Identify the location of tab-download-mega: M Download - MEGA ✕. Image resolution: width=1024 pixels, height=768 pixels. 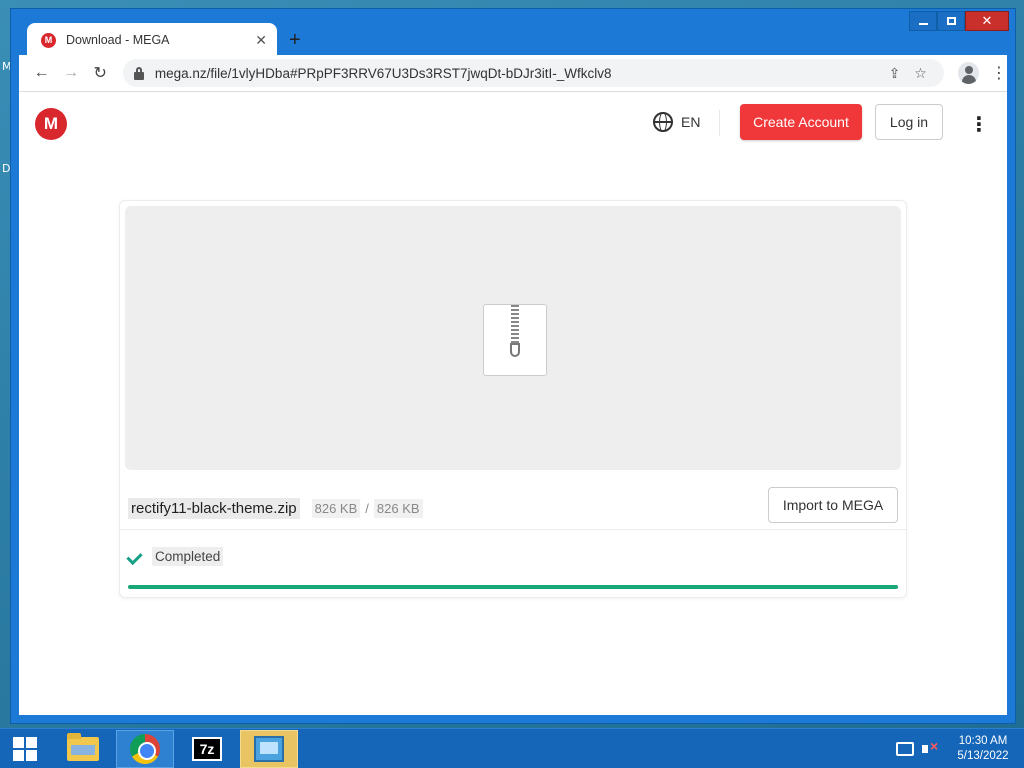
(152, 40).